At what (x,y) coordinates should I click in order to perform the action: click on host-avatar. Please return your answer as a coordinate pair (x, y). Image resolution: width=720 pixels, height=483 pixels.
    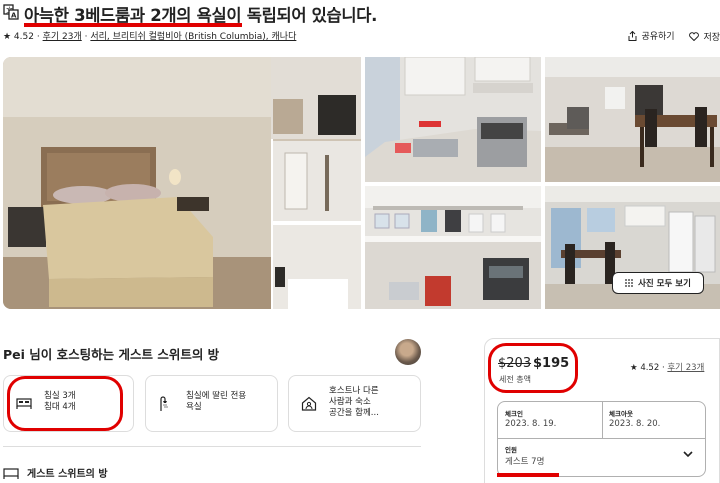
    Looking at the image, I should click on (408, 352).